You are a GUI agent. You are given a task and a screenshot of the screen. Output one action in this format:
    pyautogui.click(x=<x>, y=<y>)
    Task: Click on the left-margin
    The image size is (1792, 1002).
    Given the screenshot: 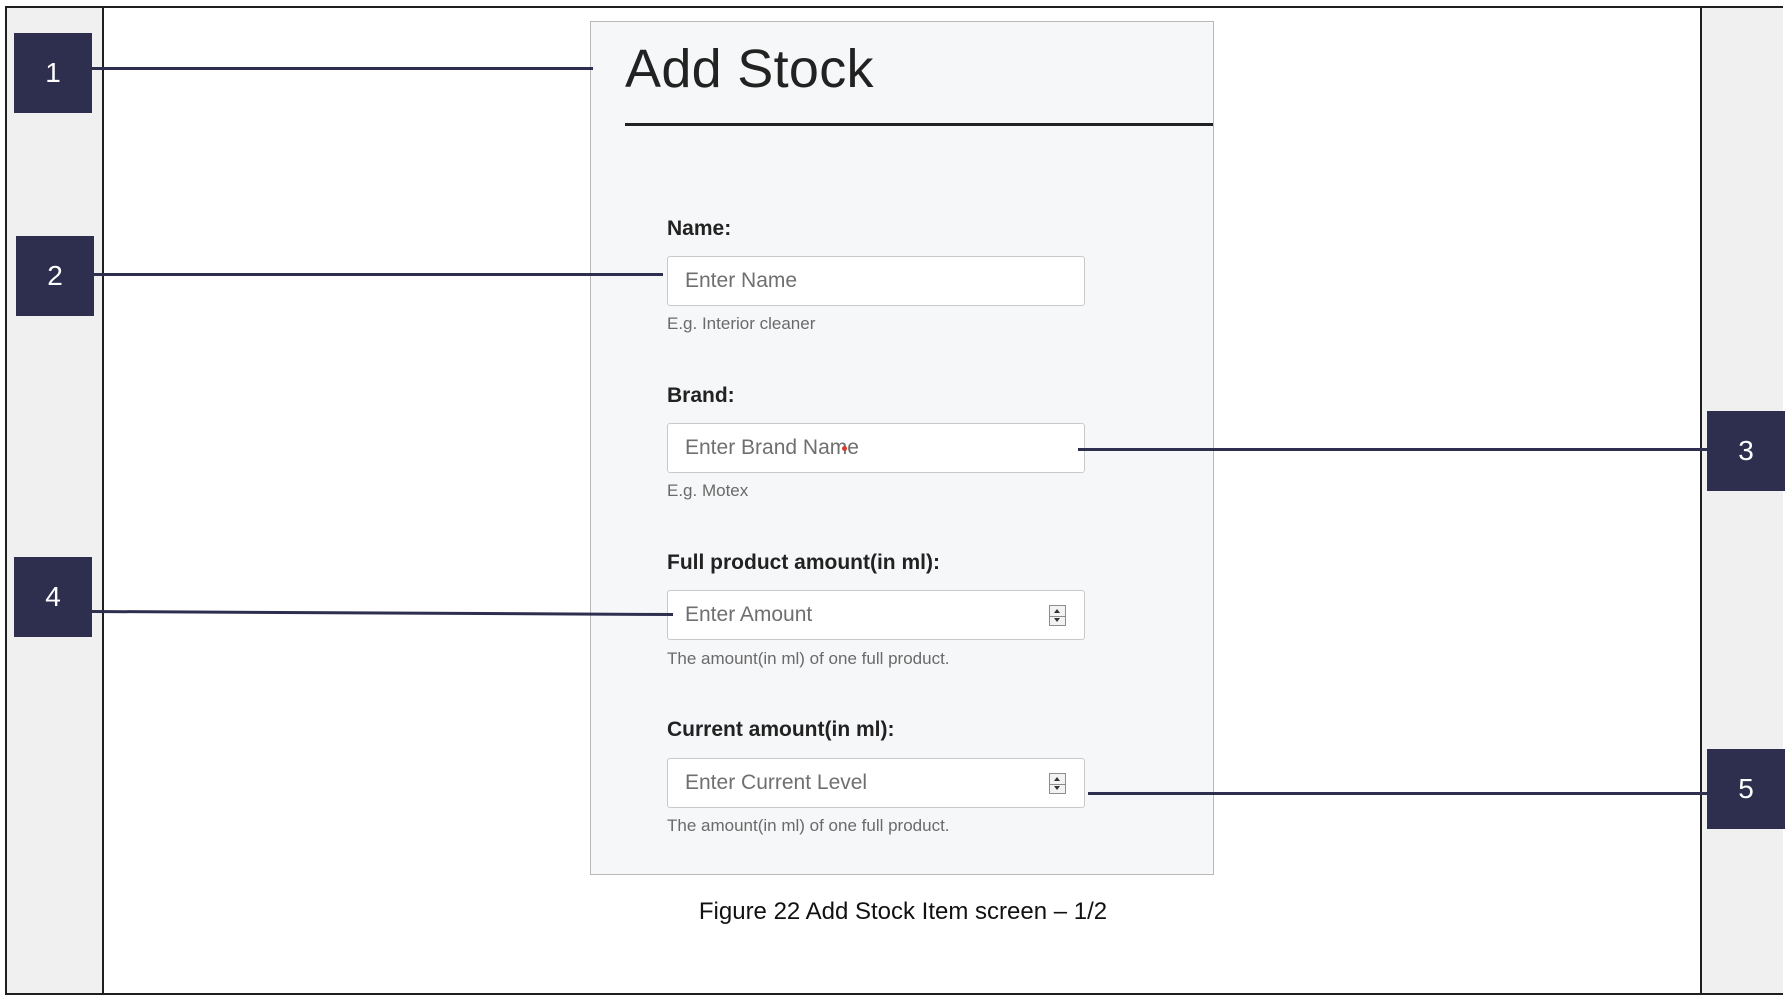 What is the action you would take?
    pyautogui.click(x=55, y=500)
    